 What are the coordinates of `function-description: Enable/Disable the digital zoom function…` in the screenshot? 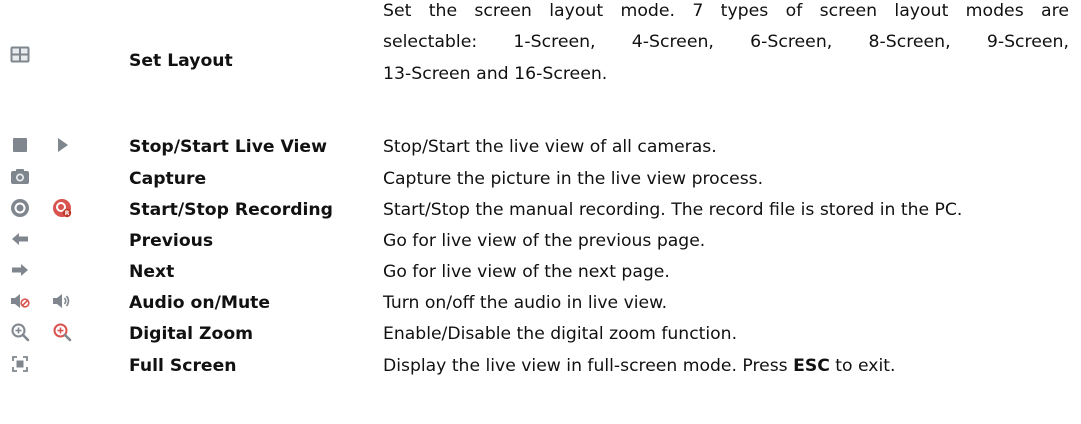 It's located at (560, 334).